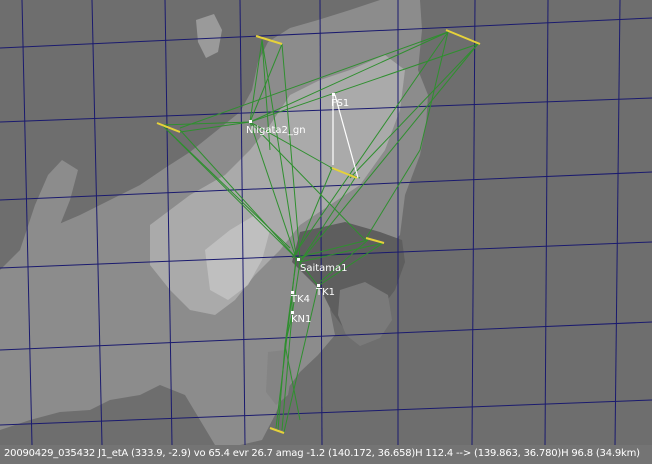  What do you see at coordinates (333, 94) in the screenshot?
I see `station-marker-fs1` at bounding box center [333, 94].